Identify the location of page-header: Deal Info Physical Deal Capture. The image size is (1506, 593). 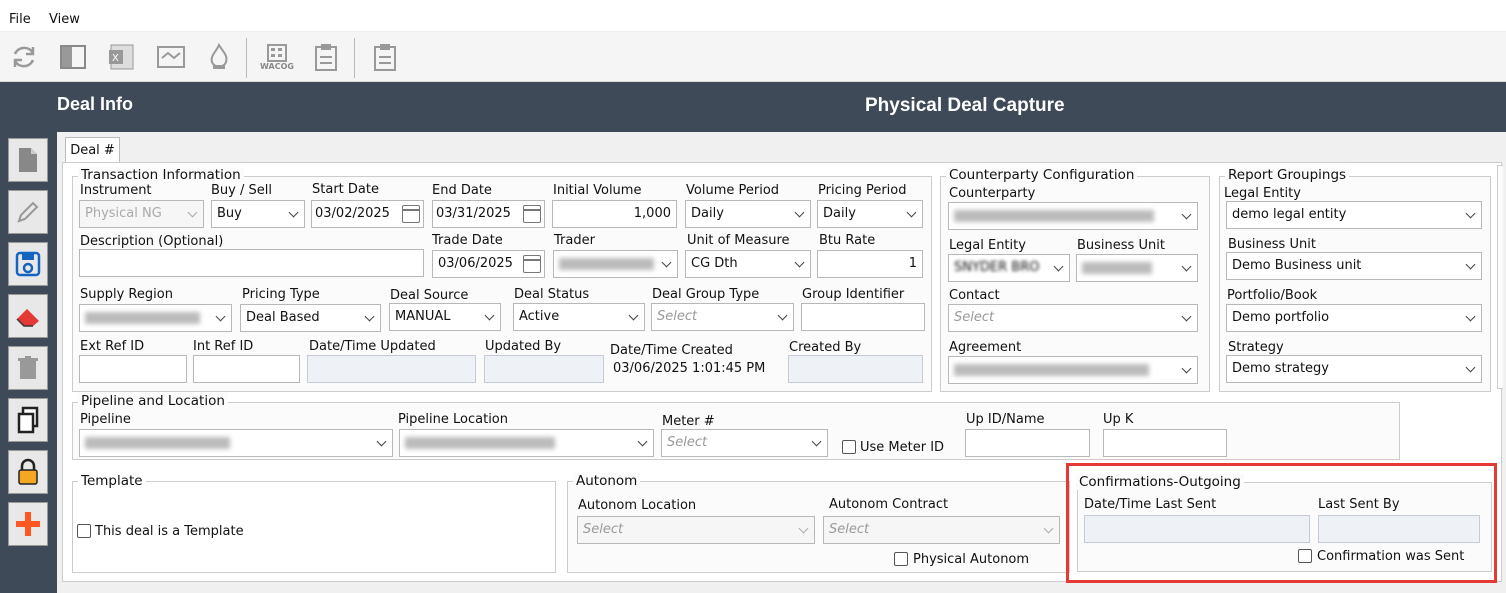
(753, 107).